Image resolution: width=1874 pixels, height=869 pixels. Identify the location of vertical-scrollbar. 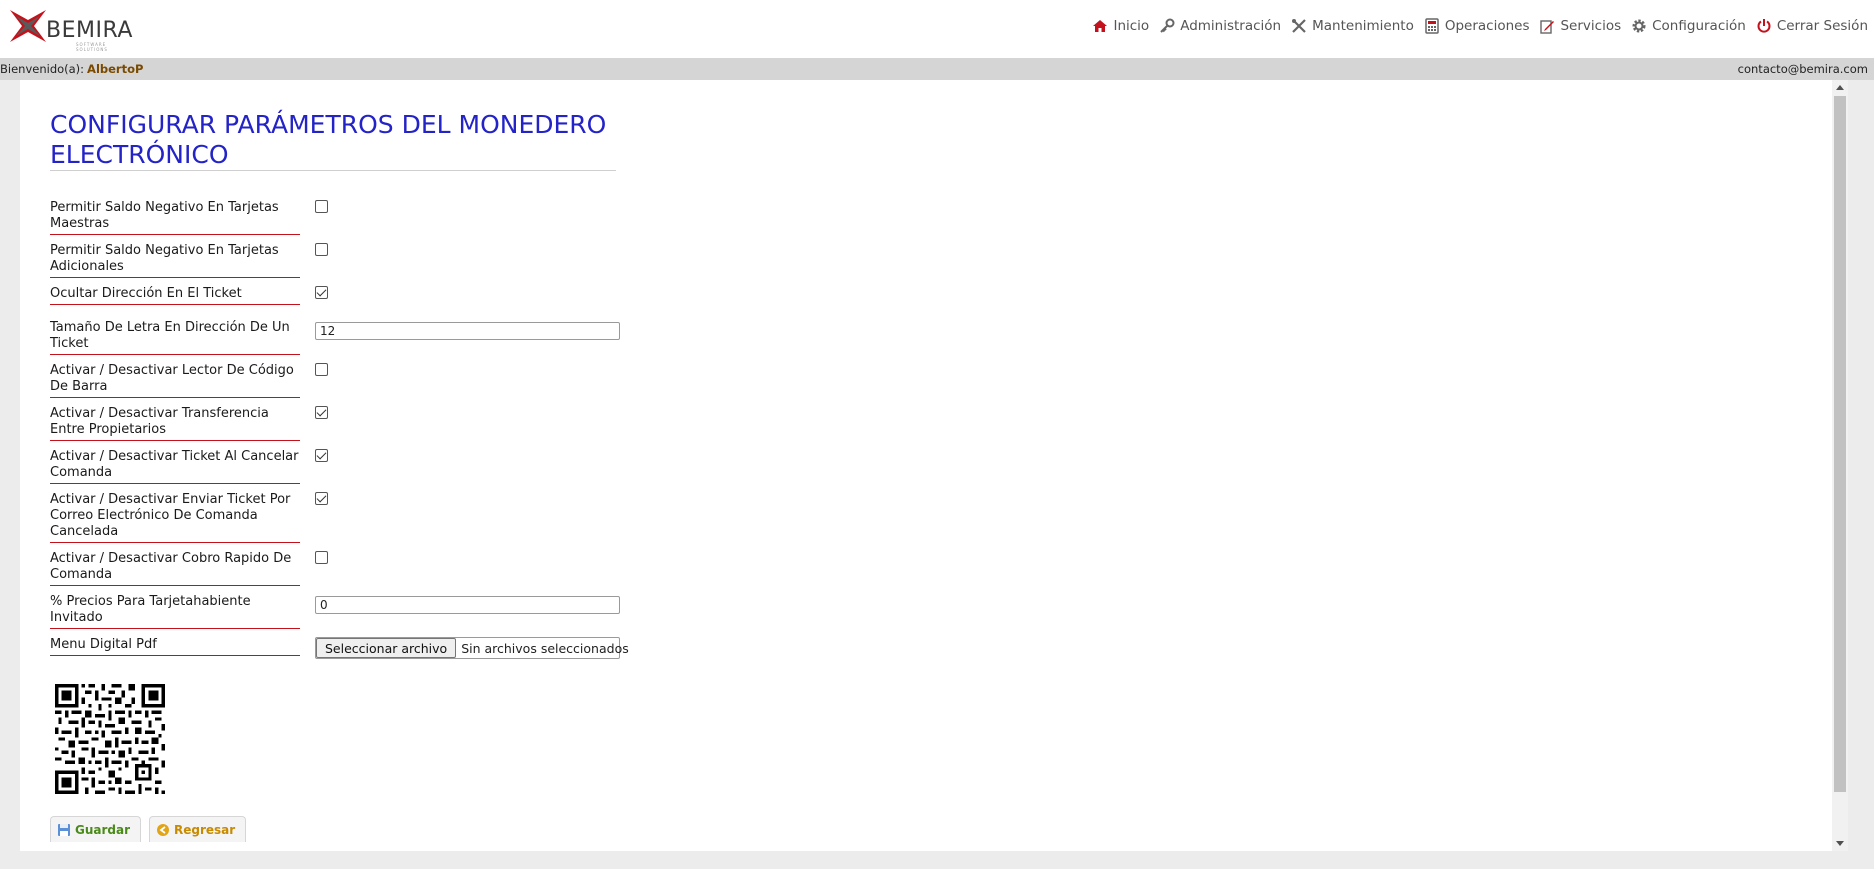
(1840, 465).